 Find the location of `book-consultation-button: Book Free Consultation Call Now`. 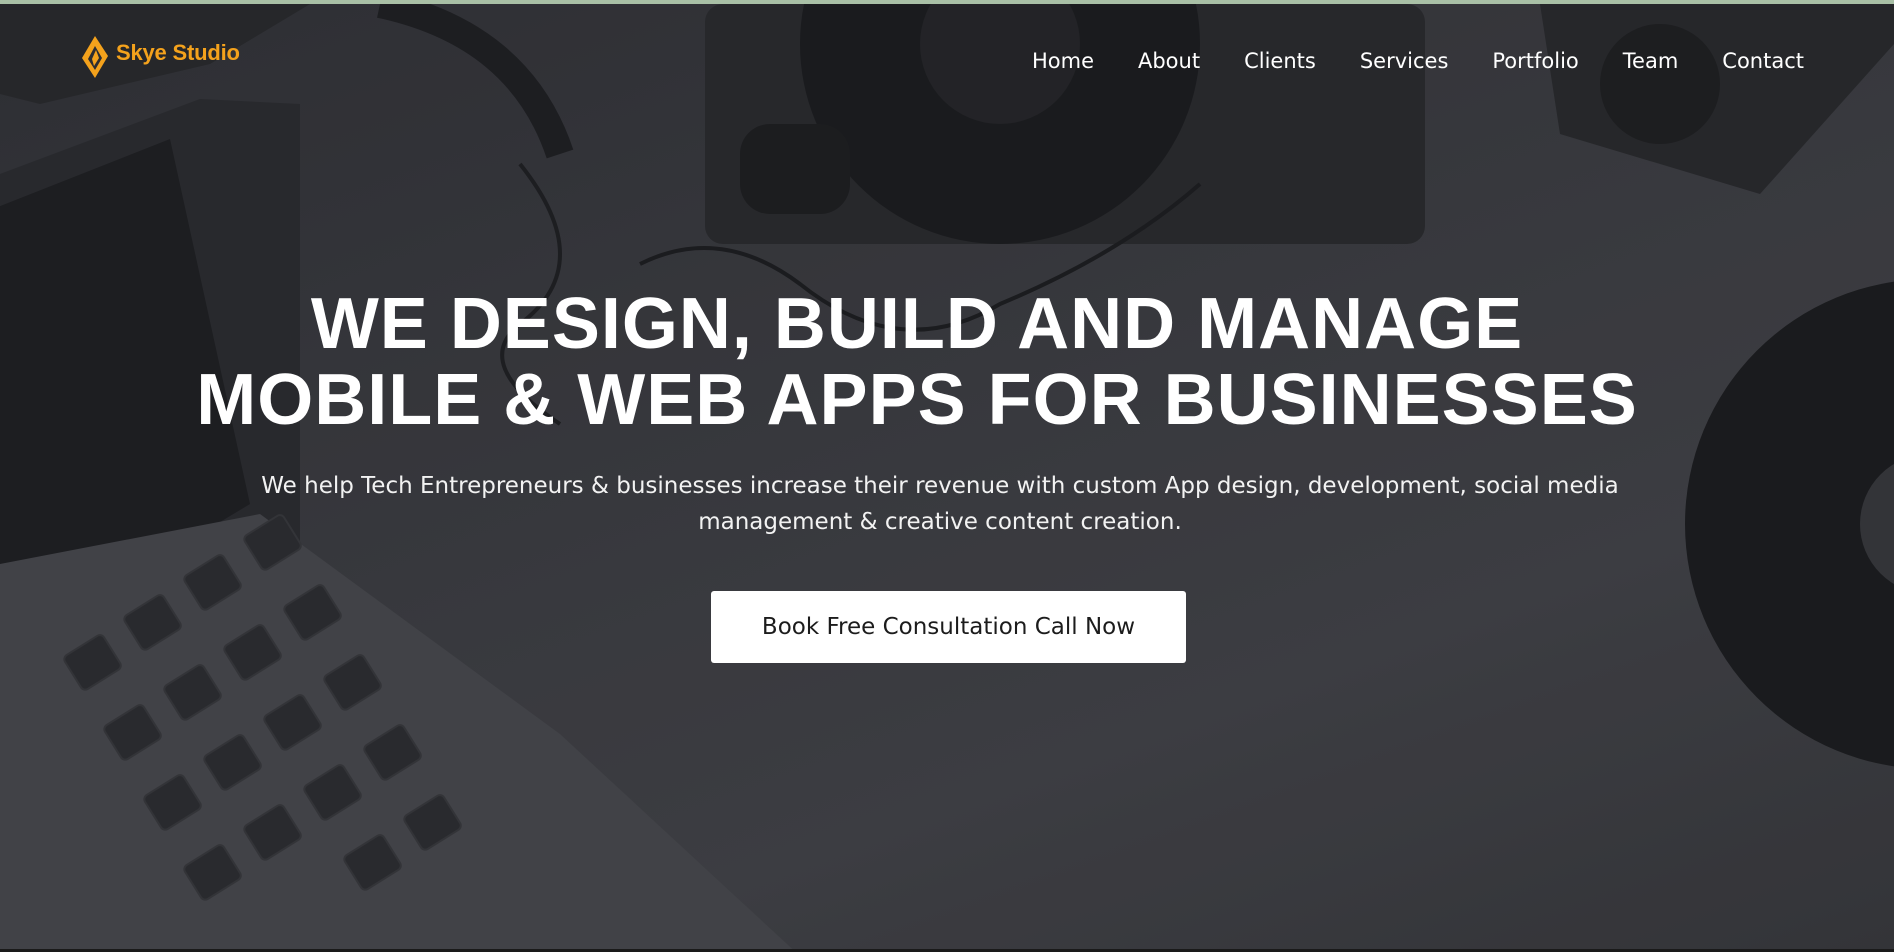

book-consultation-button: Book Free Consultation Call Now is located at coordinates (948, 627).